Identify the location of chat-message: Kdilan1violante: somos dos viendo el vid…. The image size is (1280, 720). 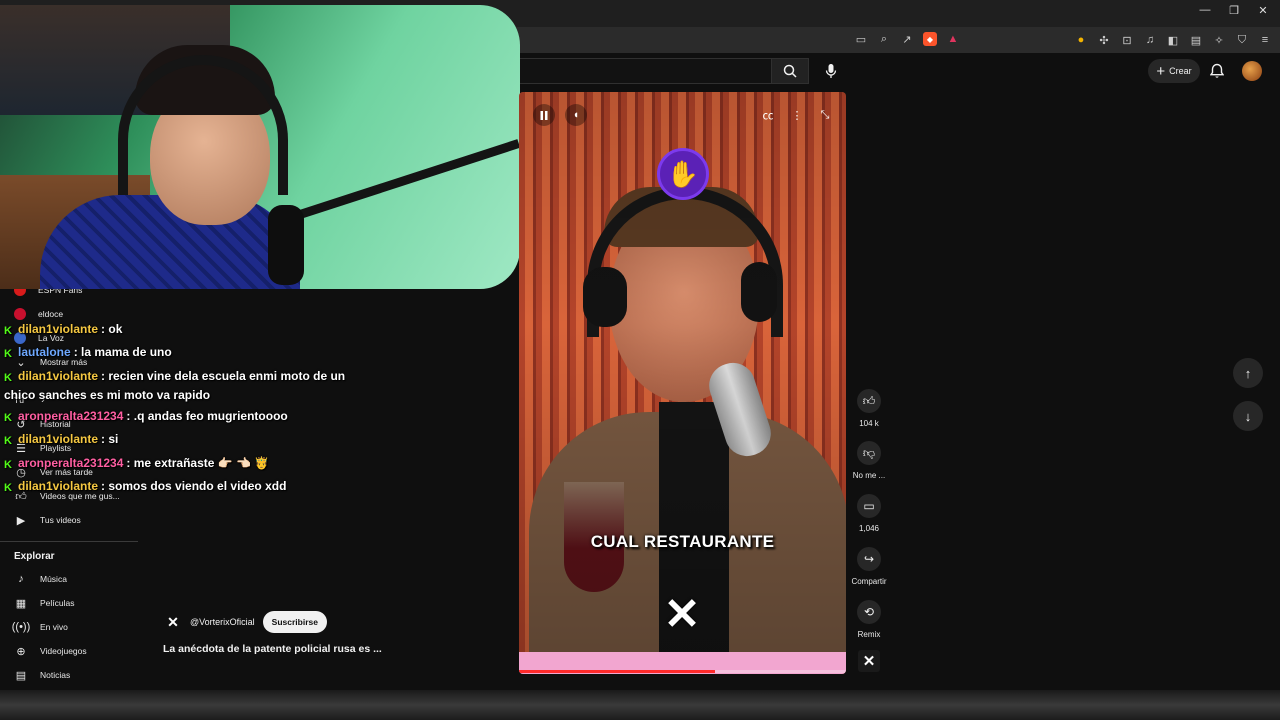
(189, 486).